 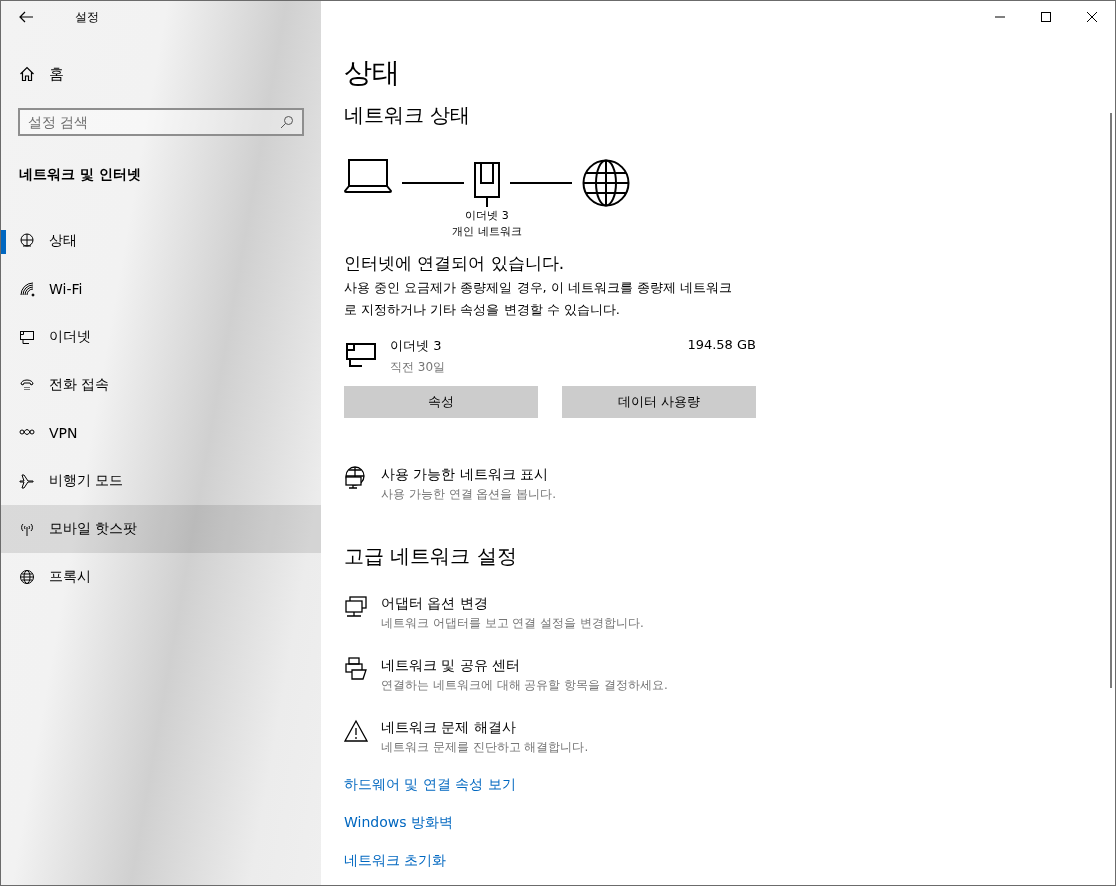 What do you see at coordinates (356, 478) in the screenshot?
I see `globe-monitor-icon` at bounding box center [356, 478].